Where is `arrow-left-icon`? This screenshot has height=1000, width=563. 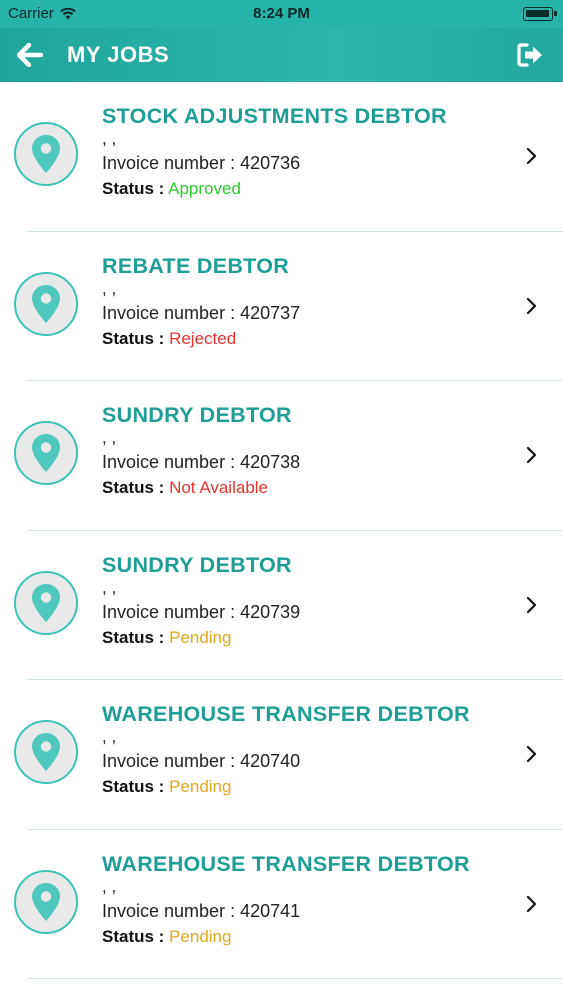
arrow-left-icon is located at coordinates (30, 55).